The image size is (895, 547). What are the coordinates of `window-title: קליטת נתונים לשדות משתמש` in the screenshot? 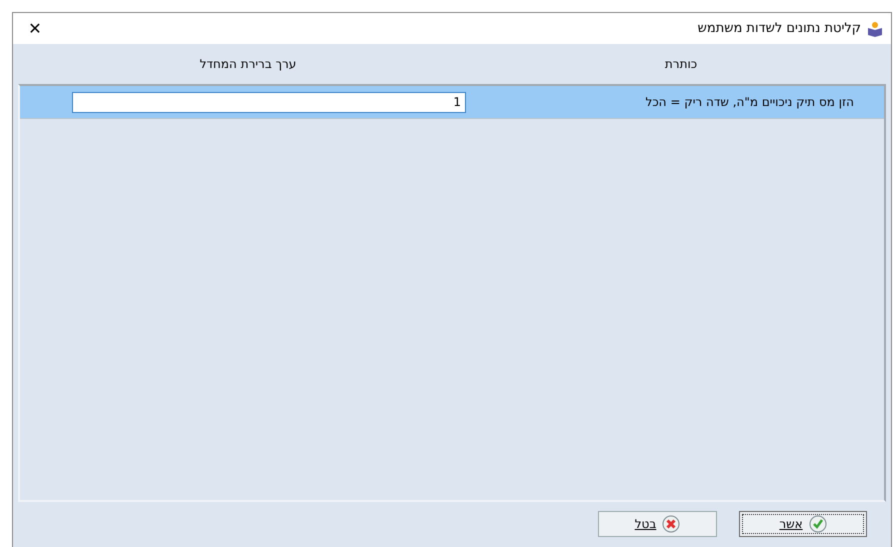 It's located at (779, 28).